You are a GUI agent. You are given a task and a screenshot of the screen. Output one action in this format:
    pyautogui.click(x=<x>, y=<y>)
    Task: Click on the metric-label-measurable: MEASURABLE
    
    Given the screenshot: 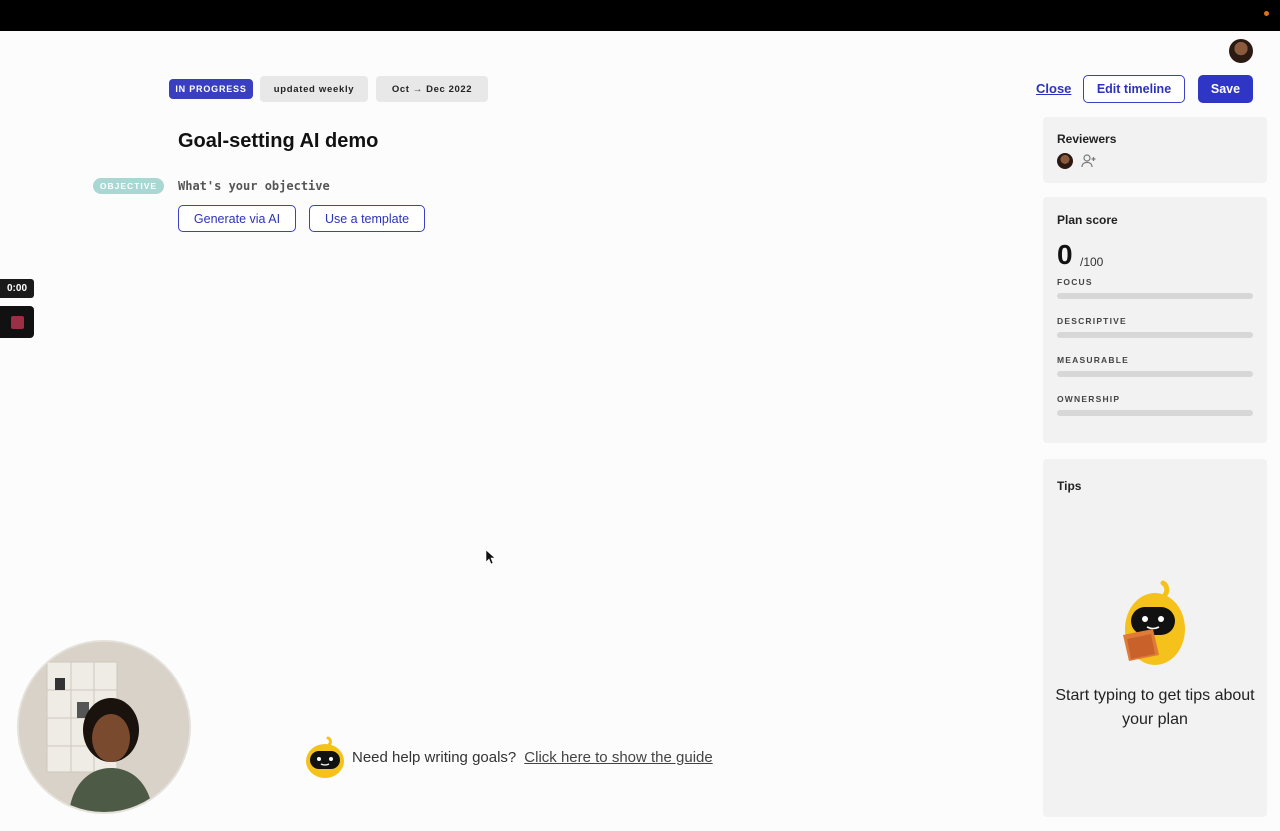 What is the action you would take?
    pyautogui.click(x=1093, y=360)
    